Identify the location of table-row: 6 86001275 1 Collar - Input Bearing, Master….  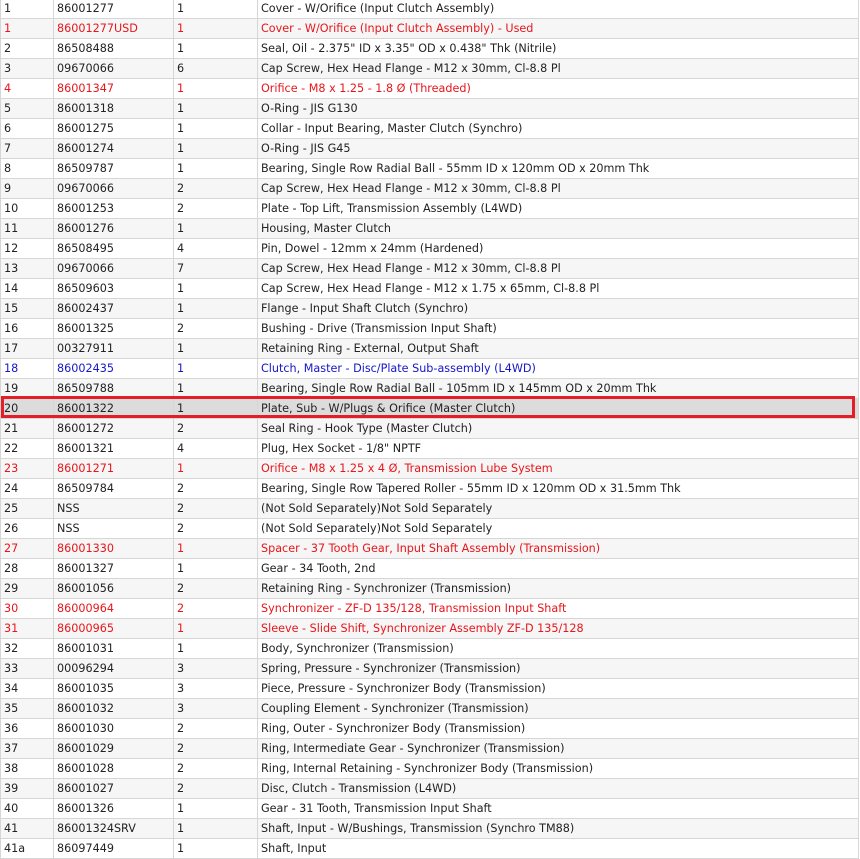
(429, 128).